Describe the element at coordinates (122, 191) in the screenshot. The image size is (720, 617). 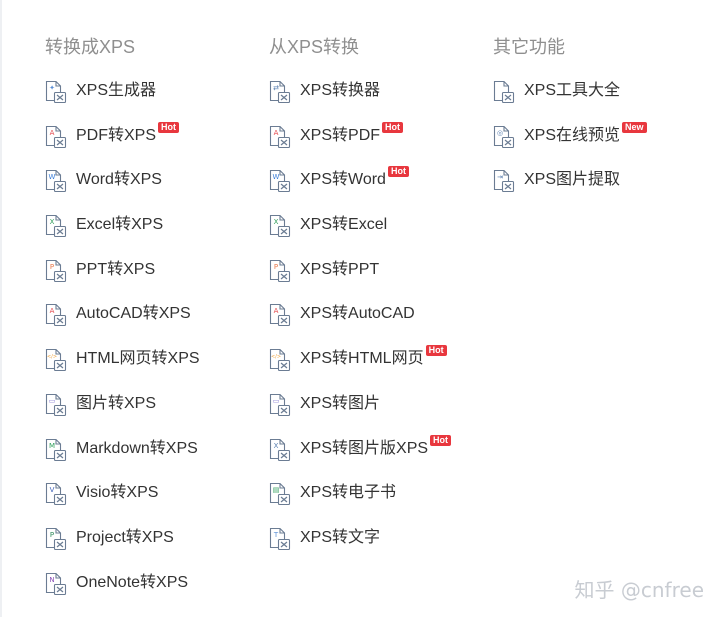
I see `menu-item: W Word转XPS` at that location.